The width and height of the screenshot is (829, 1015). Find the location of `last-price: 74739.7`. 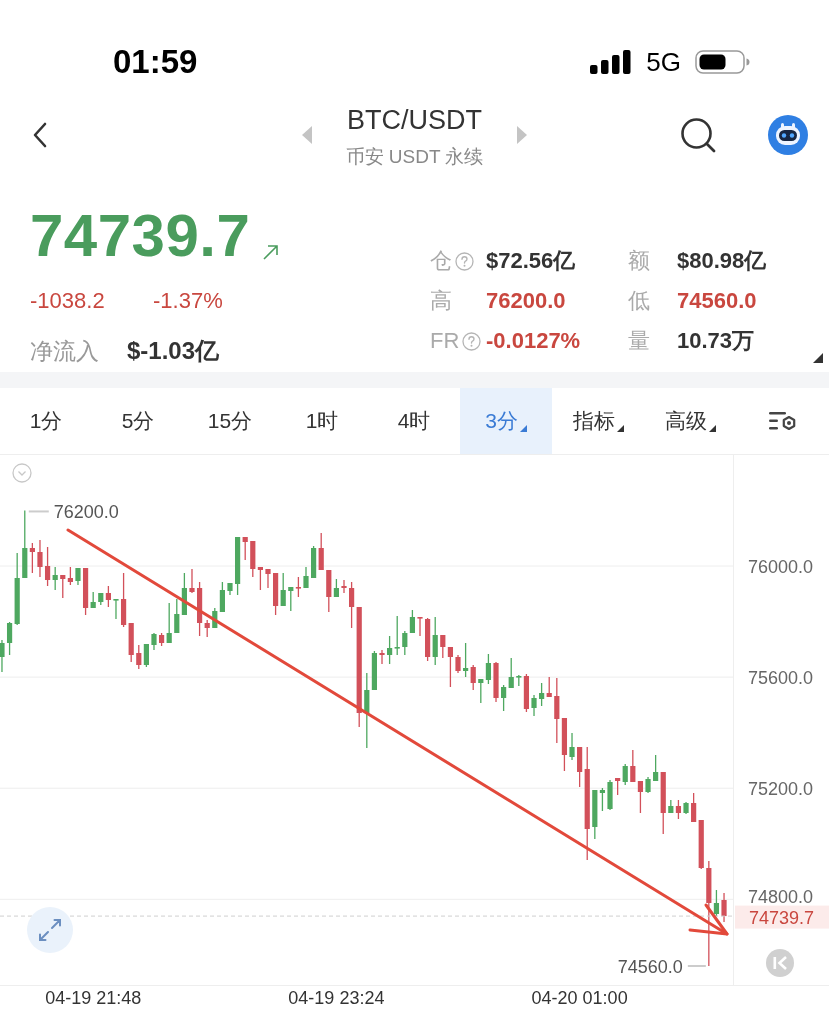

last-price: 74739.7 is located at coordinates (140, 236).